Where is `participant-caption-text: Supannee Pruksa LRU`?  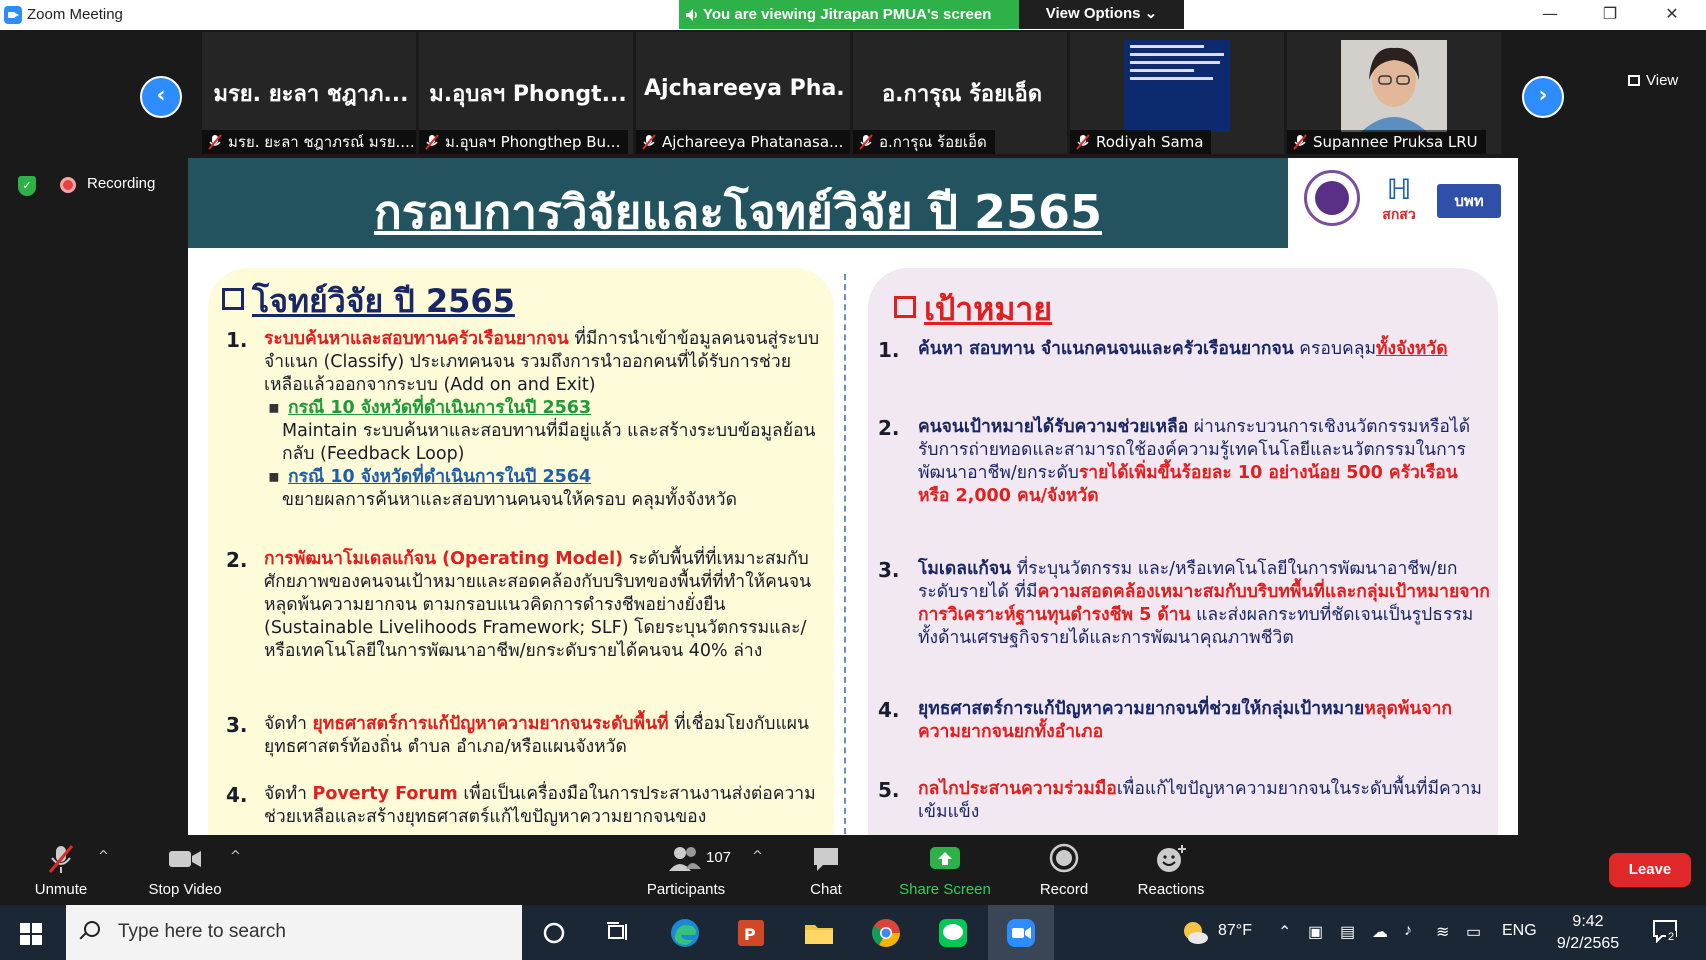 participant-caption-text: Supannee Pruksa LRU is located at coordinates (1395, 142).